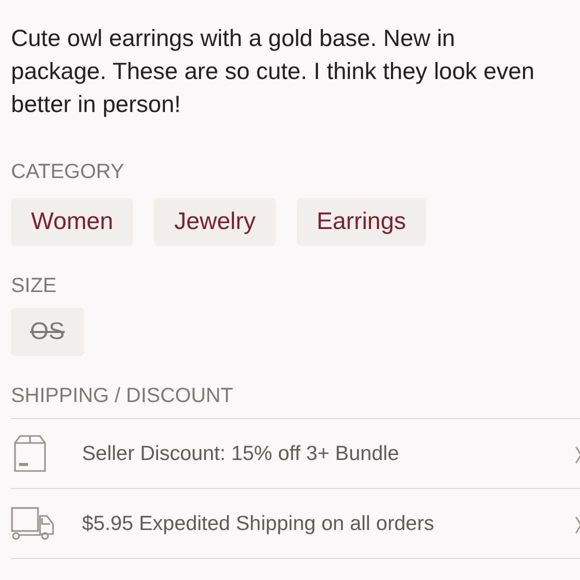 The width and height of the screenshot is (580, 580). What do you see at coordinates (258, 524) in the screenshot?
I see `shipping-text: $5.95 Expedited Shipping on all orders` at bounding box center [258, 524].